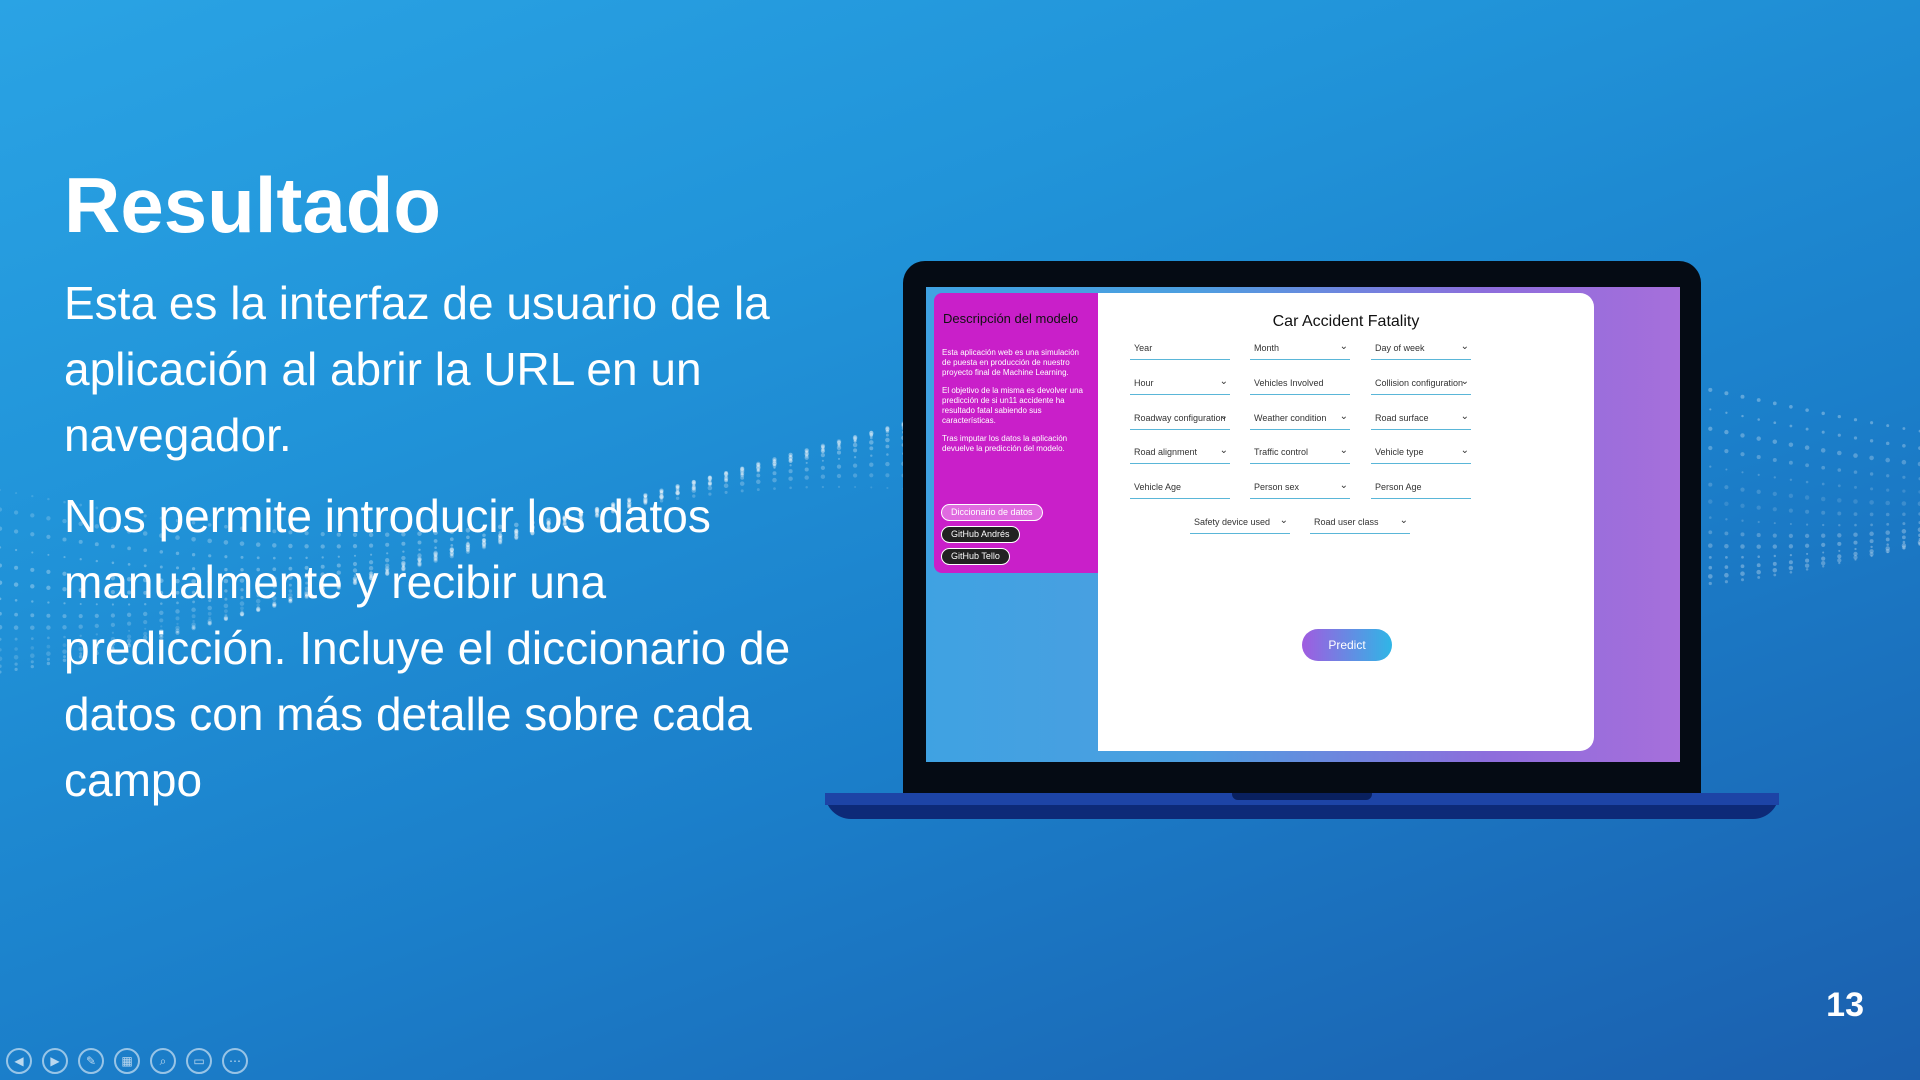  I want to click on field-label: Road alignment, so click(1166, 452).